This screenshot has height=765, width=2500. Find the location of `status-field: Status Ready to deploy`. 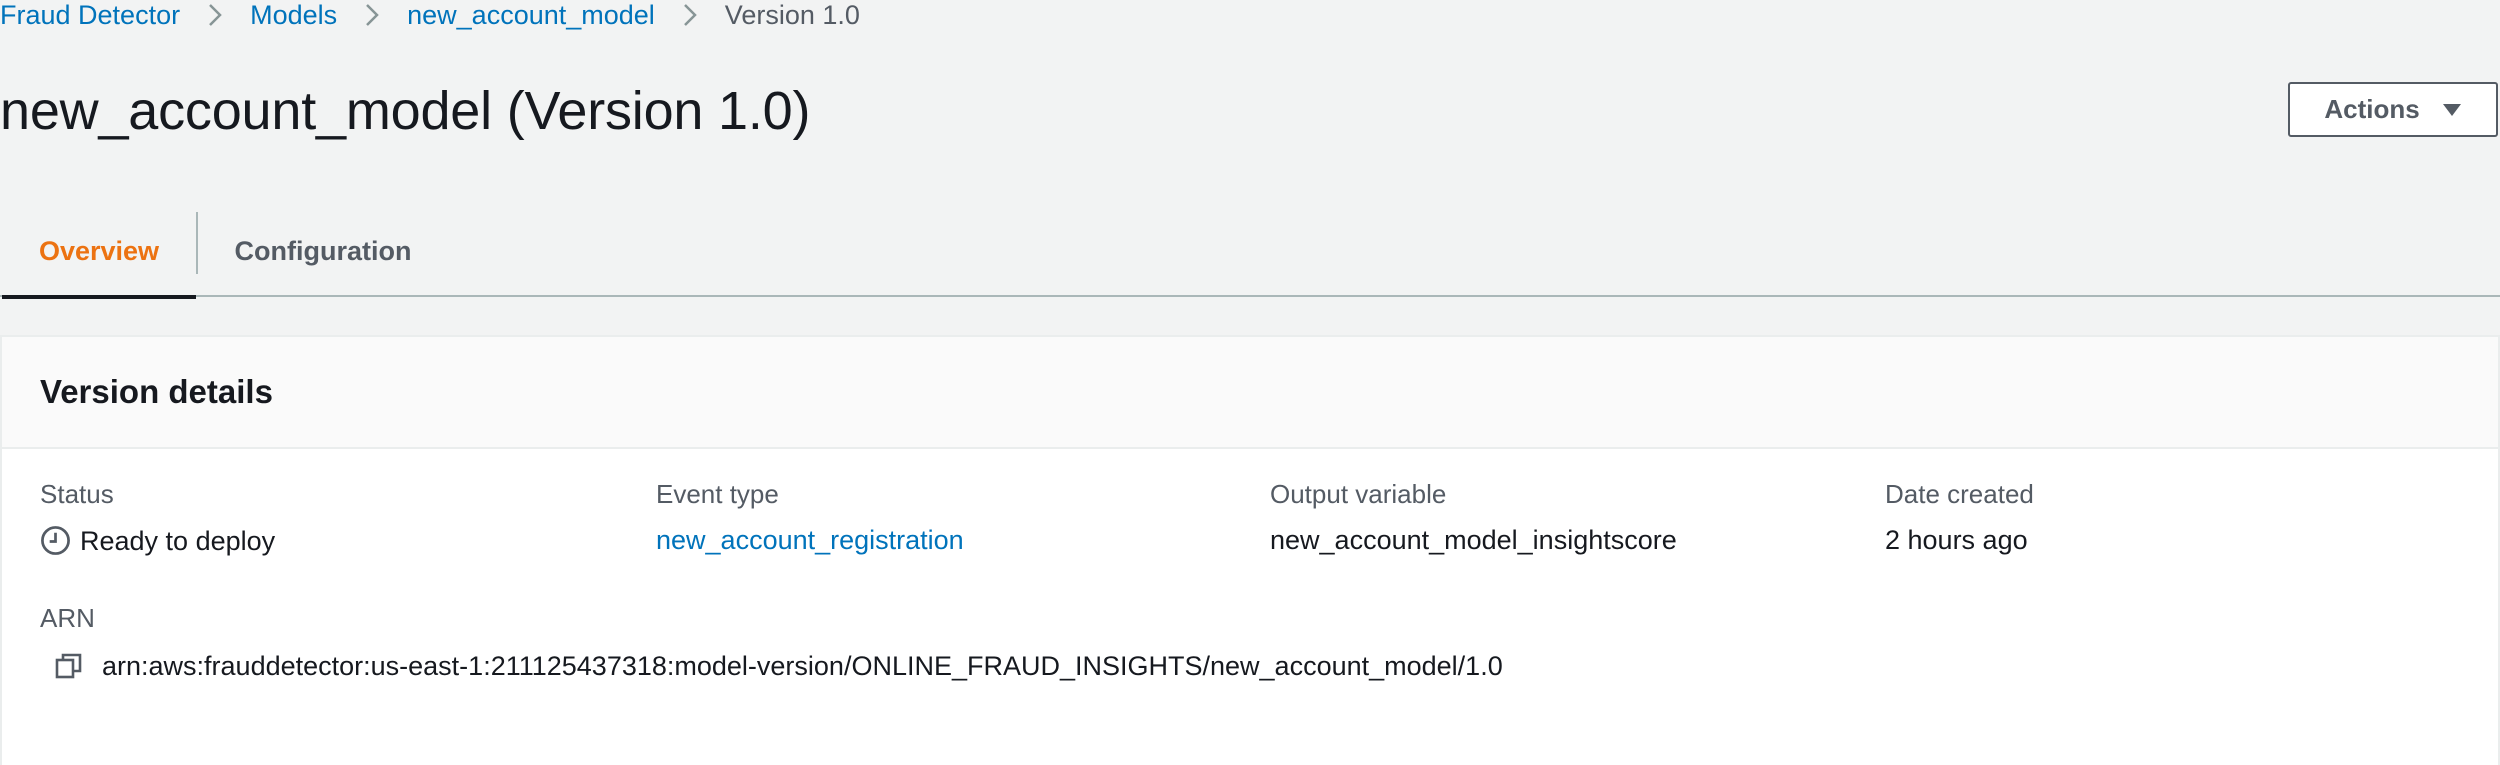

status-field: Status Ready to deploy is located at coordinates (157, 517).